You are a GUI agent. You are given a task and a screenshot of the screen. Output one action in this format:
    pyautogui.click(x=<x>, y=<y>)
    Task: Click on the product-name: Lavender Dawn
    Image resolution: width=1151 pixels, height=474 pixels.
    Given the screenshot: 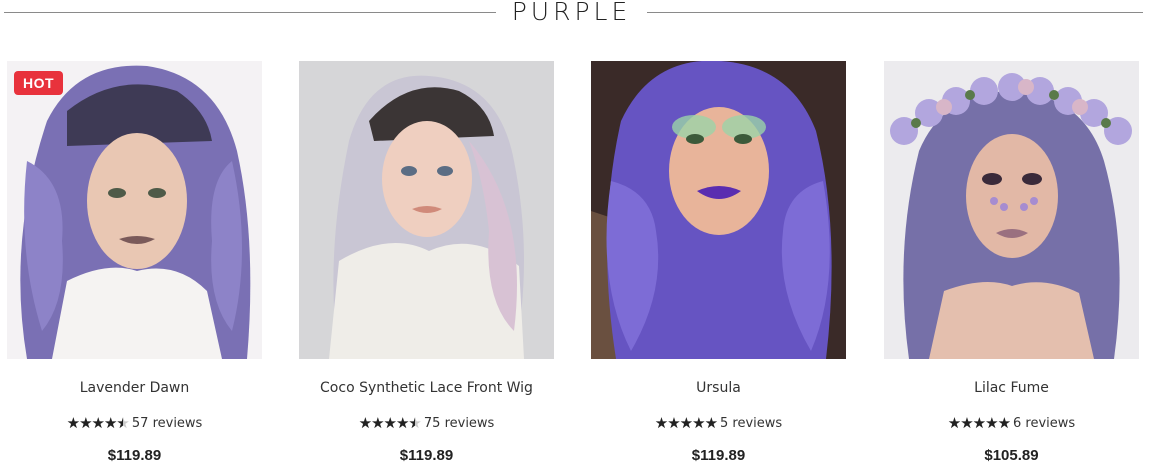 What is the action you would take?
    pyautogui.click(x=134, y=388)
    